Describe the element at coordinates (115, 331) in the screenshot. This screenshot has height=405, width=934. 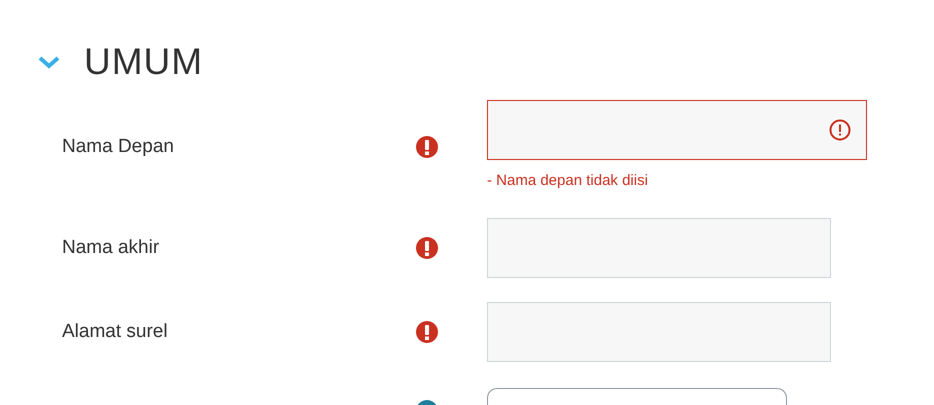
I see `field-label: Alamat surel` at that location.